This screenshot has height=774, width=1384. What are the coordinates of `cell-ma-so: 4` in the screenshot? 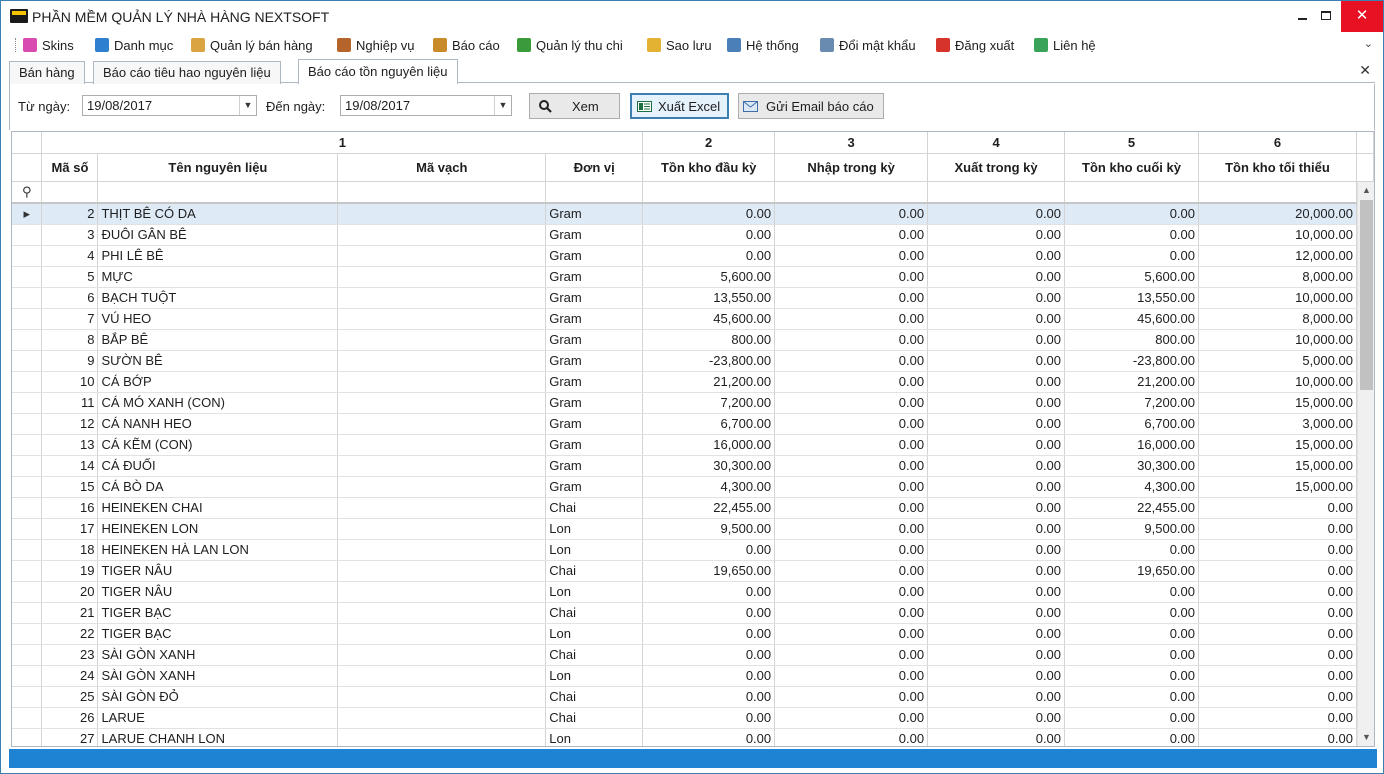 It's located at (70, 256).